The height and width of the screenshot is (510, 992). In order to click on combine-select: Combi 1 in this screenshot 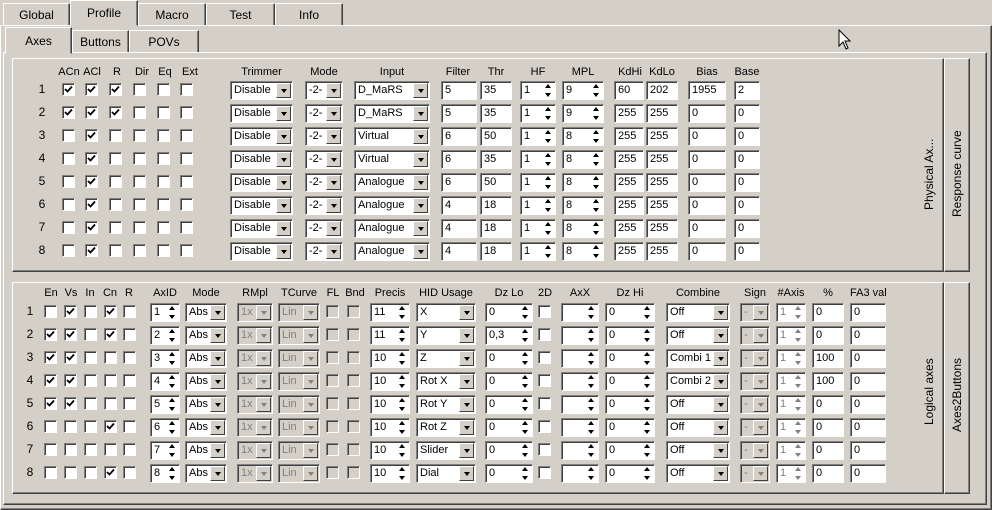, I will do `click(698, 358)`.